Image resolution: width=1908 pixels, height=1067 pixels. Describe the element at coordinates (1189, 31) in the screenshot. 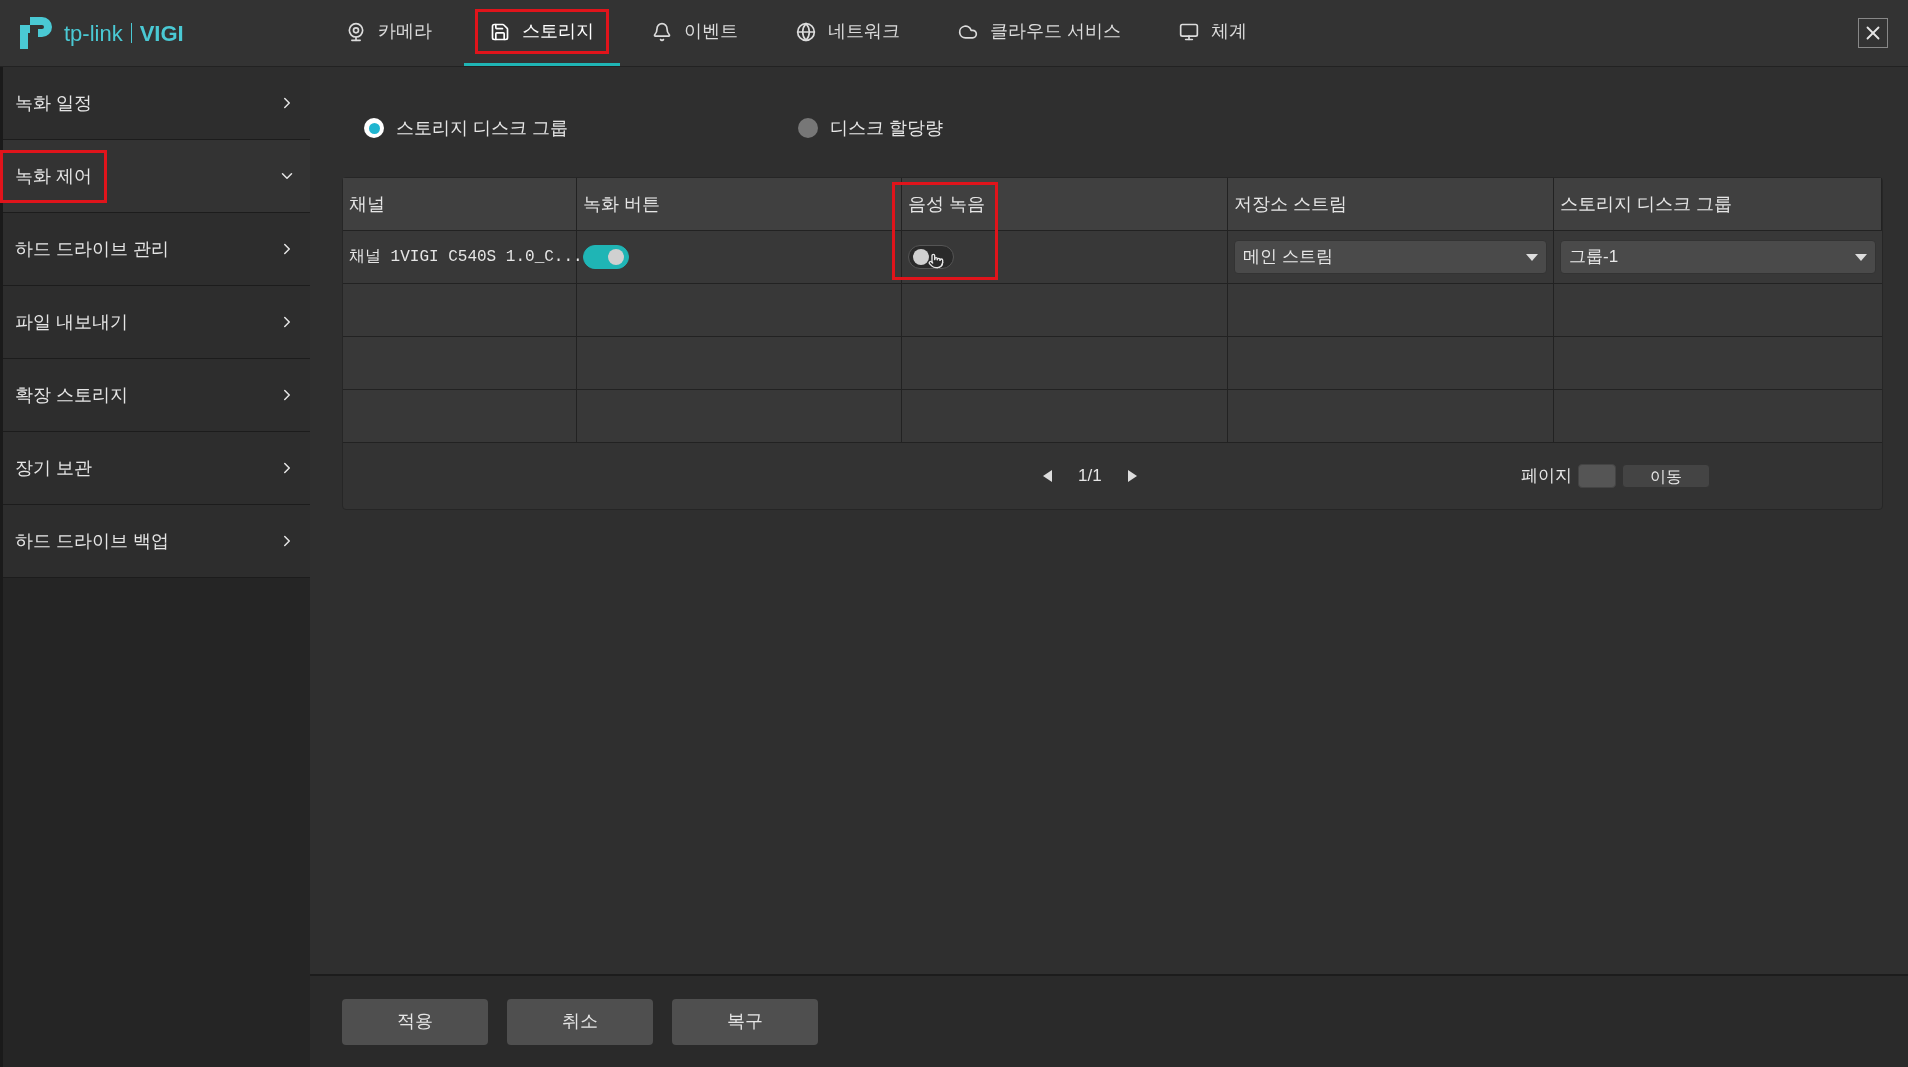

I see `monitor-icon` at that location.